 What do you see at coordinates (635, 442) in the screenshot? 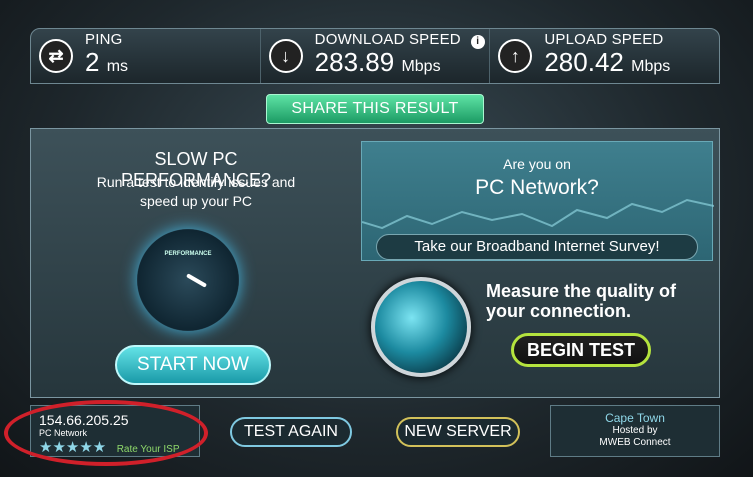
I see `server-host: MWEB Connect` at bounding box center [635, 442].